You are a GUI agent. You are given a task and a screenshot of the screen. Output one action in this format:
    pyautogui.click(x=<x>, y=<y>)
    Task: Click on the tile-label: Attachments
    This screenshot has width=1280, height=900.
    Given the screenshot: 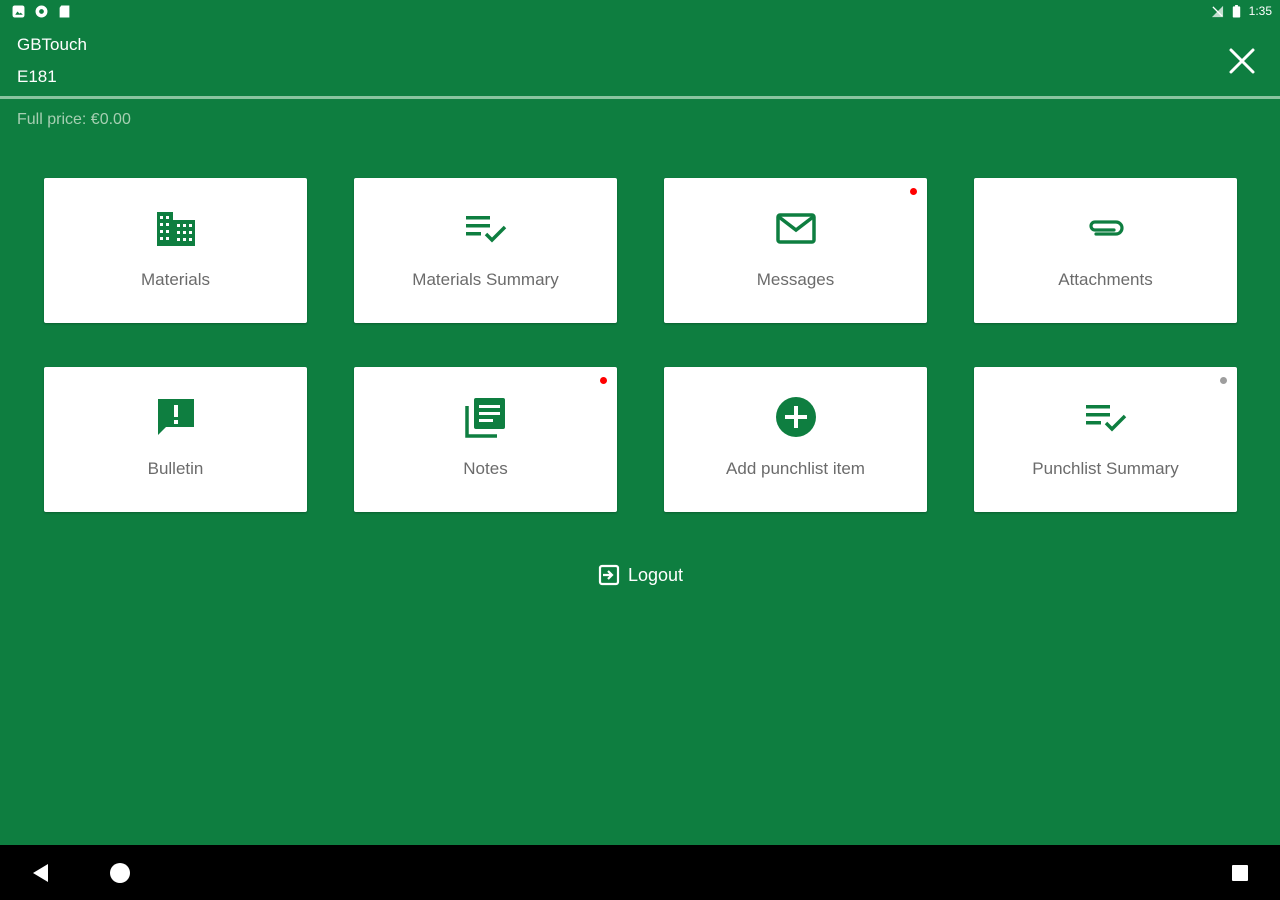 What is the action you would take?
    pyautogui.click(x=1105, y=279)
    